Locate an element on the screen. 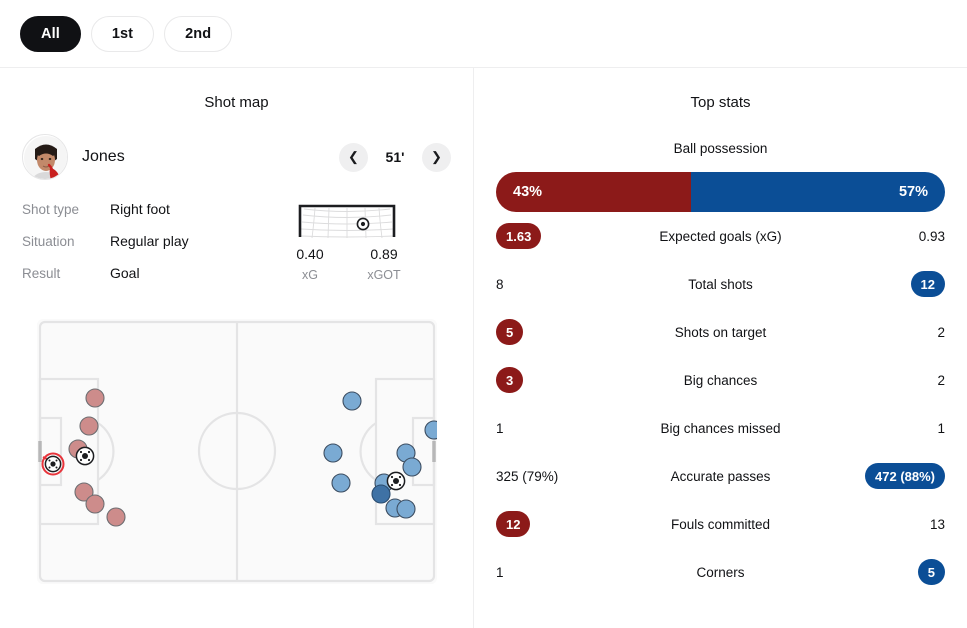 Image resolution: width=967 pixels, height=628 pixels. stat-row: 1 Corners 5 is located at coordinates (720, 572).